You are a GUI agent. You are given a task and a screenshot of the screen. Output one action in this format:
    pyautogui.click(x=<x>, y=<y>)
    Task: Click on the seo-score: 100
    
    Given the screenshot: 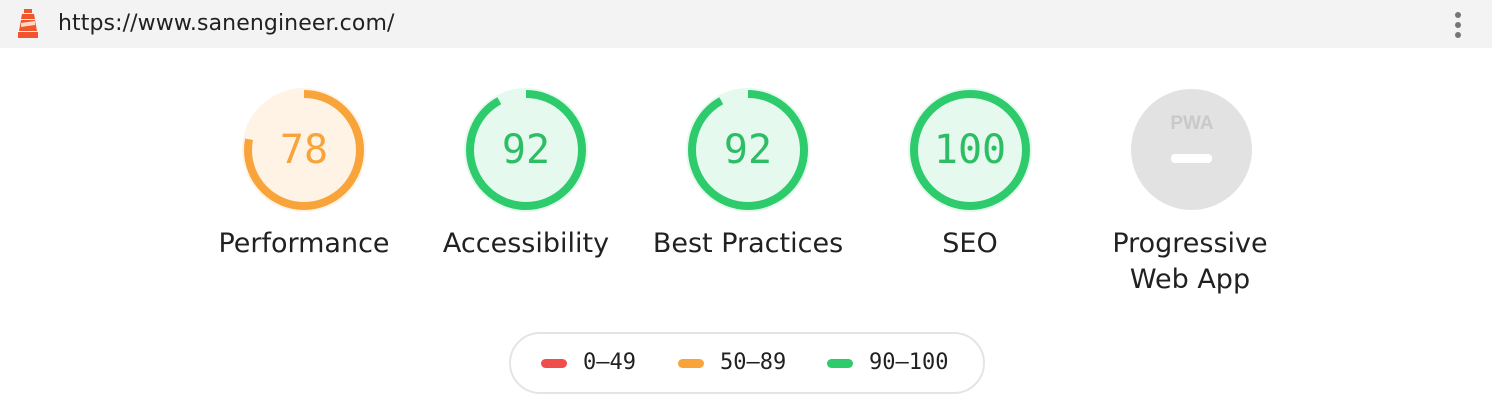 What is the action you would take?
    pyautogui.click(x=970, y=150)
    